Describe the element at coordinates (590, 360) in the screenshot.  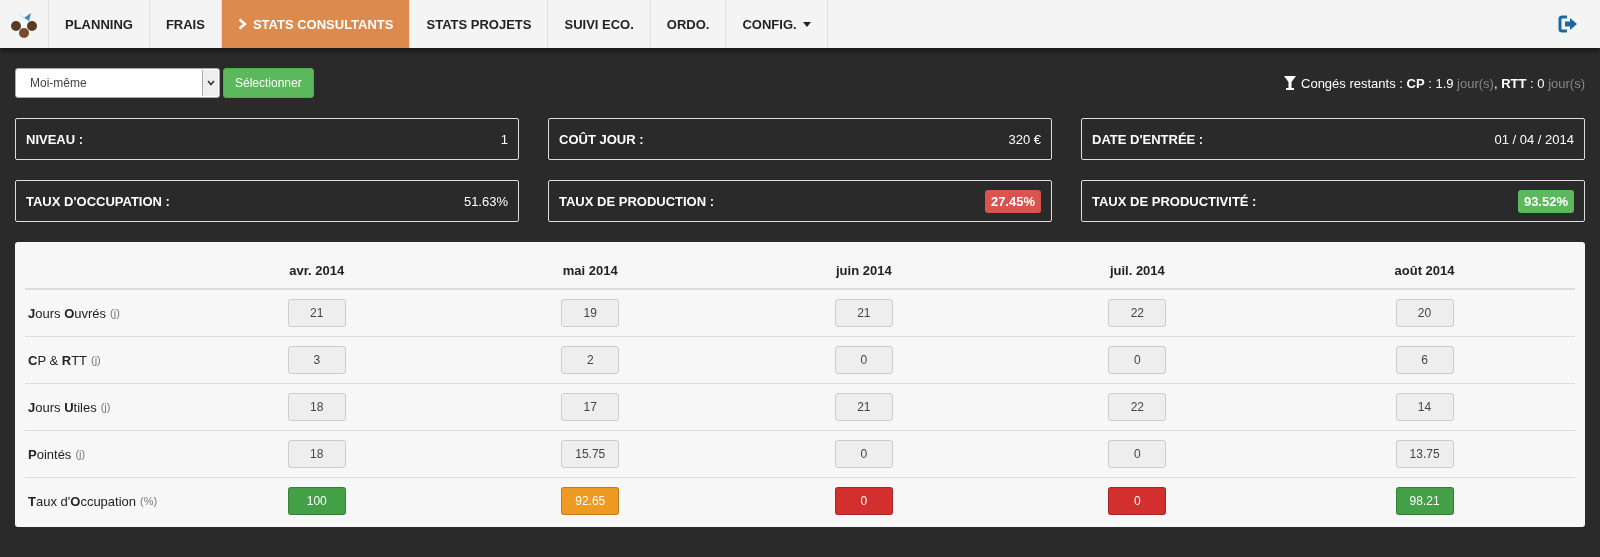
I see `value-cell: 2` at that location.